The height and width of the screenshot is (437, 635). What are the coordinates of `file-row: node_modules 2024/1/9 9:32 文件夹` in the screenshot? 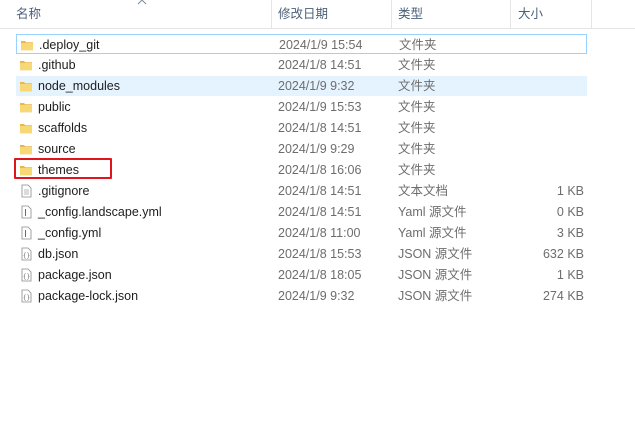 It's located at (301, 86).